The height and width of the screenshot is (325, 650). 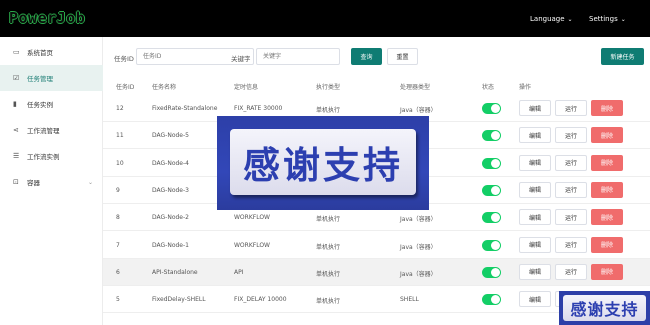 I want to click on cell-name: DAG-Node-5, so click(x=170, y=136).